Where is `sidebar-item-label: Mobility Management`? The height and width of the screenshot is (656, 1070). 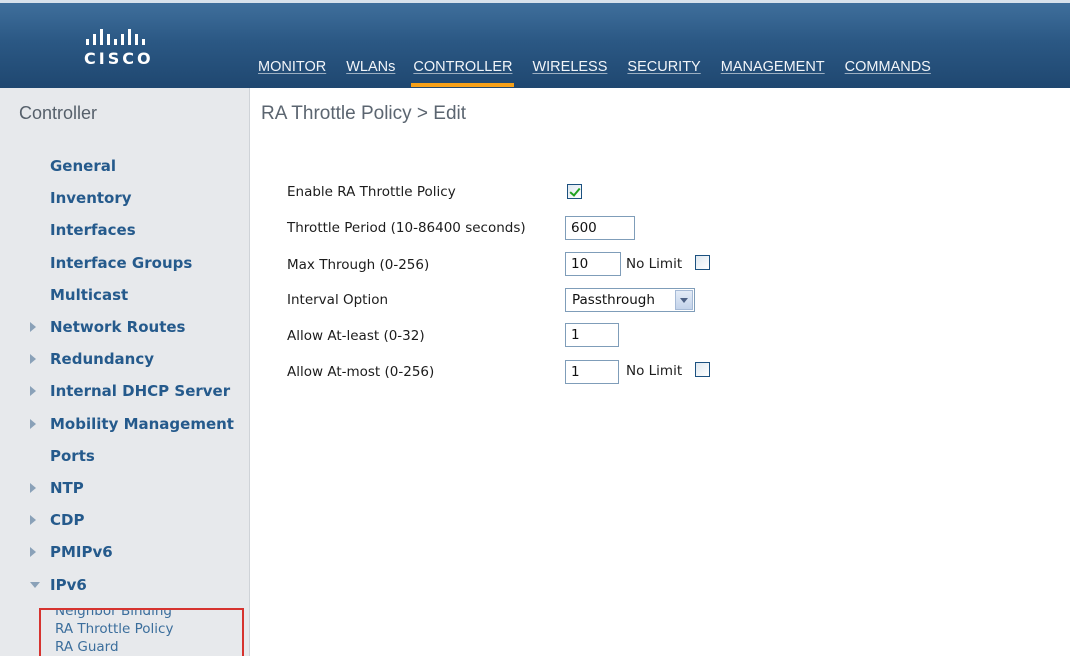
sidebar-item-label: Mobility Management is located at coordinates (142, 423).